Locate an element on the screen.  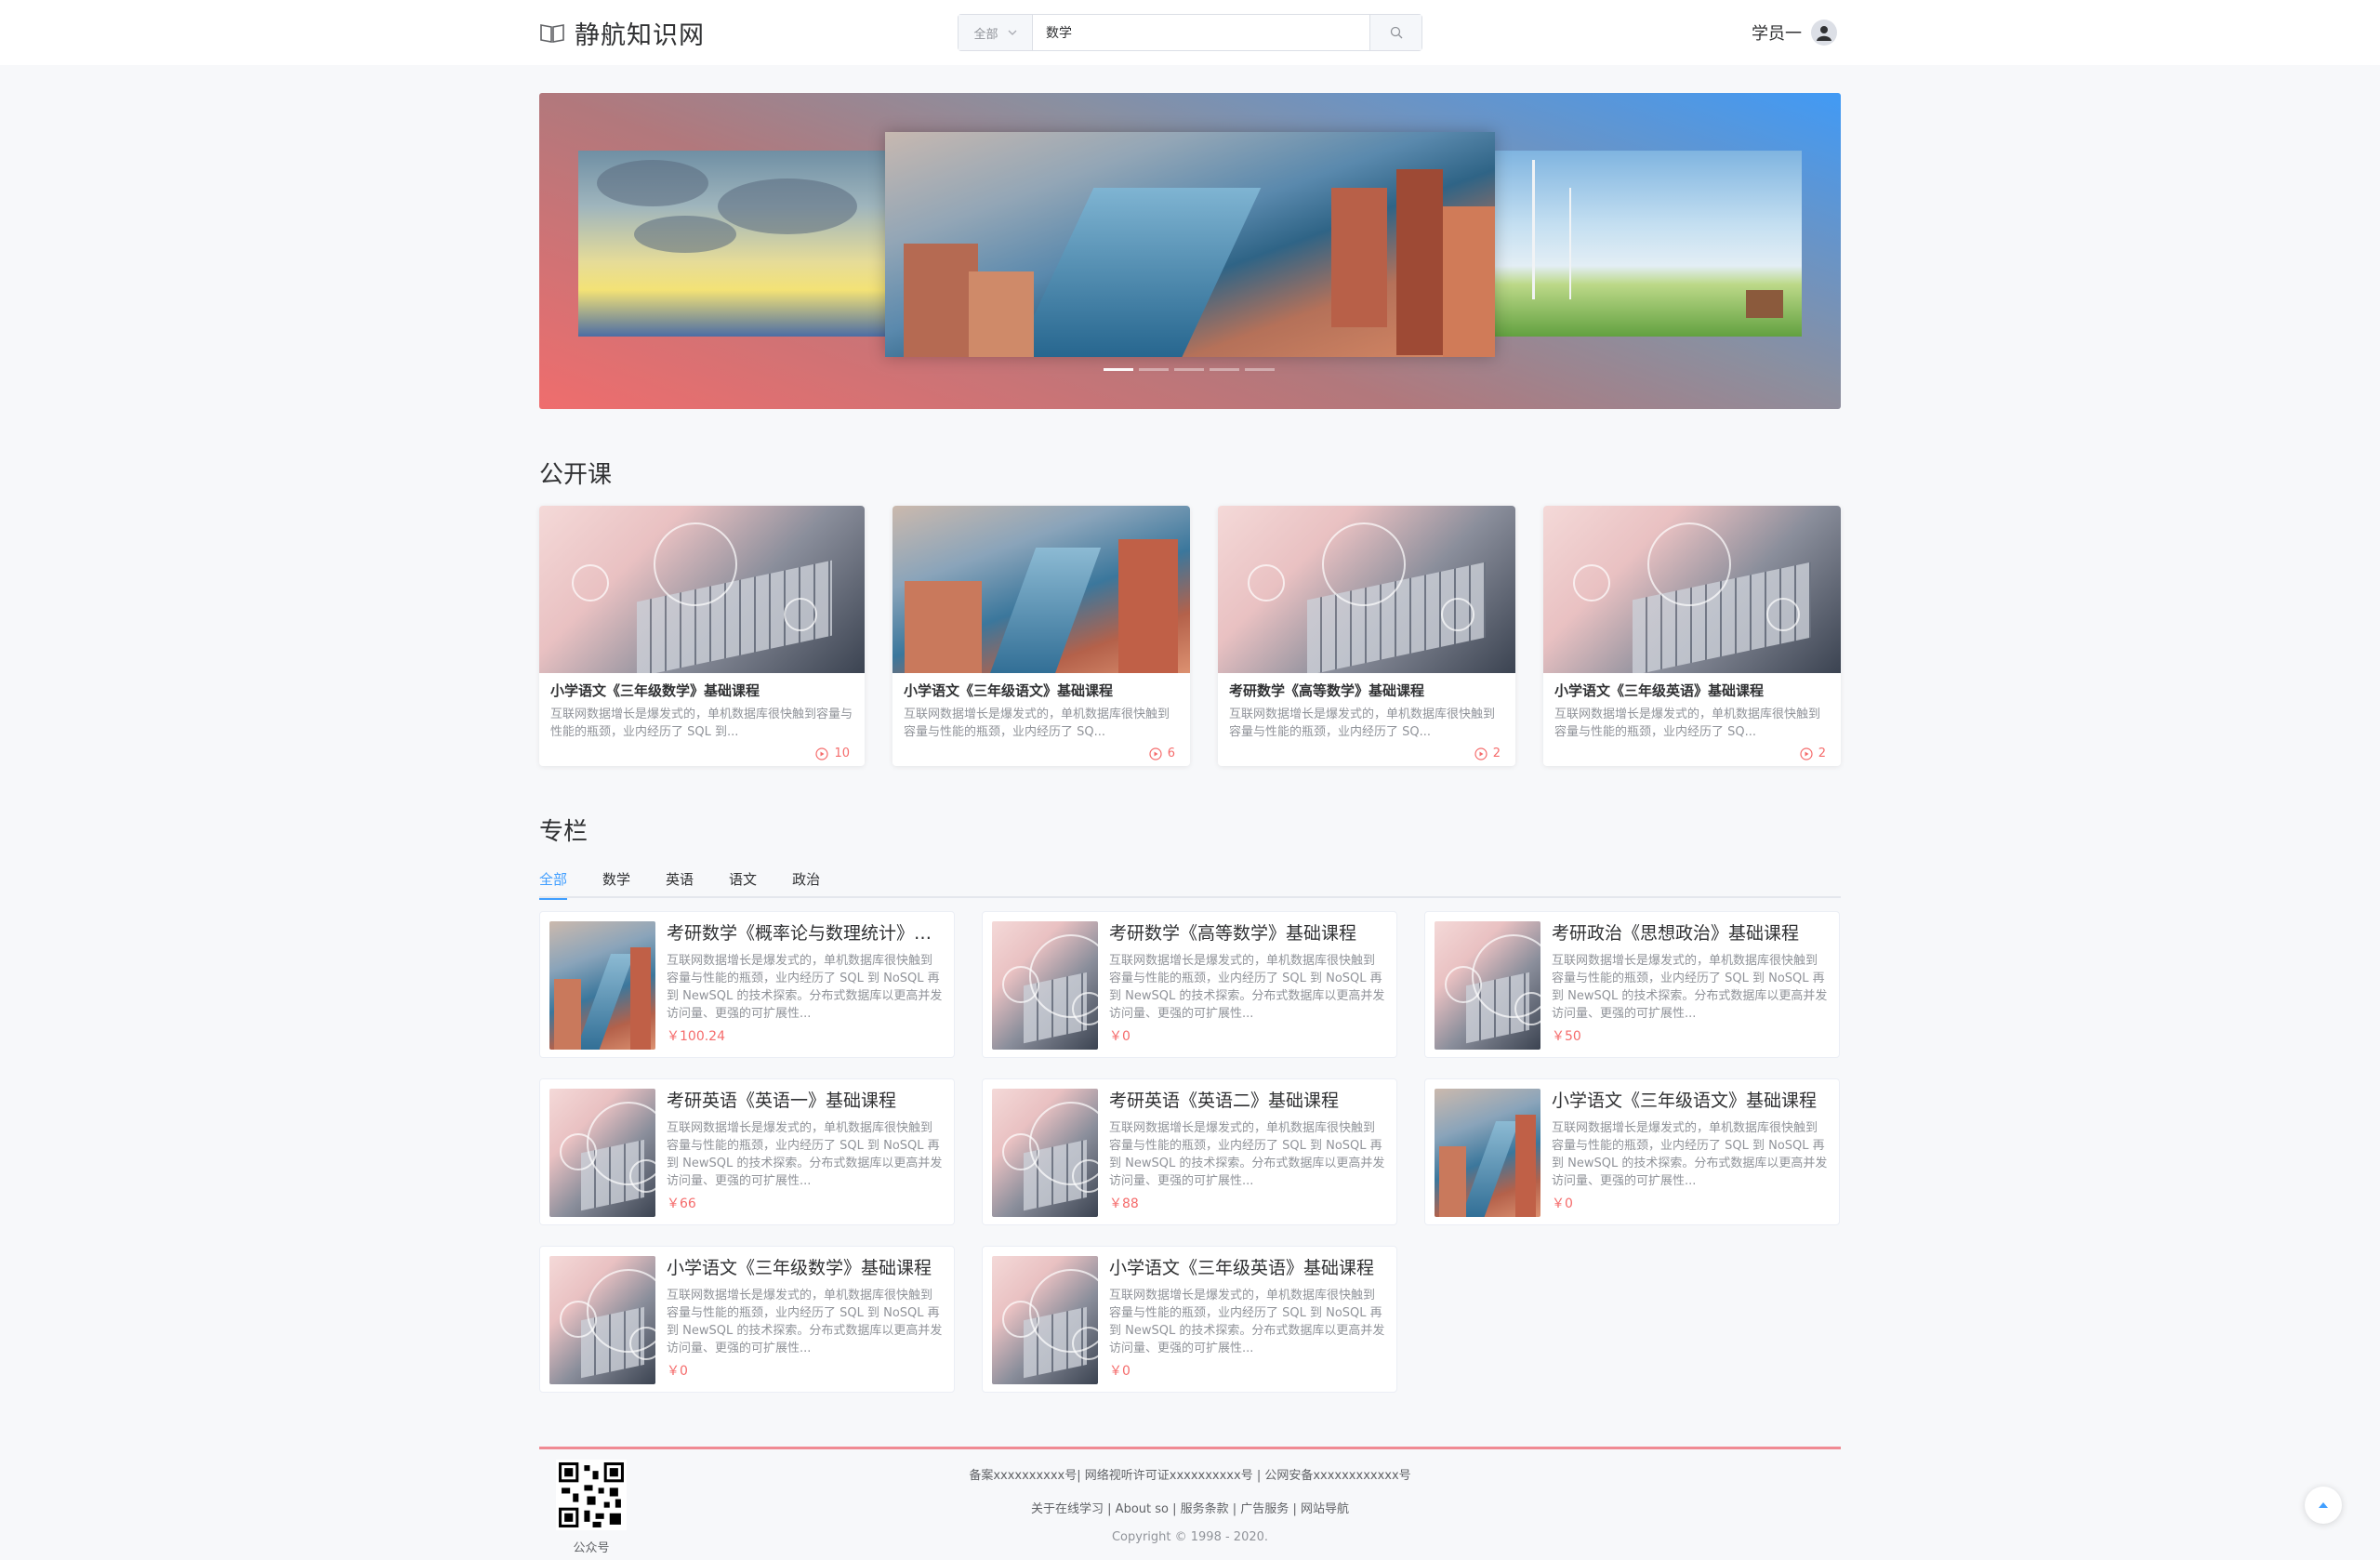
footer-link: 网站导航 is located at coordinates (1325, 1509).